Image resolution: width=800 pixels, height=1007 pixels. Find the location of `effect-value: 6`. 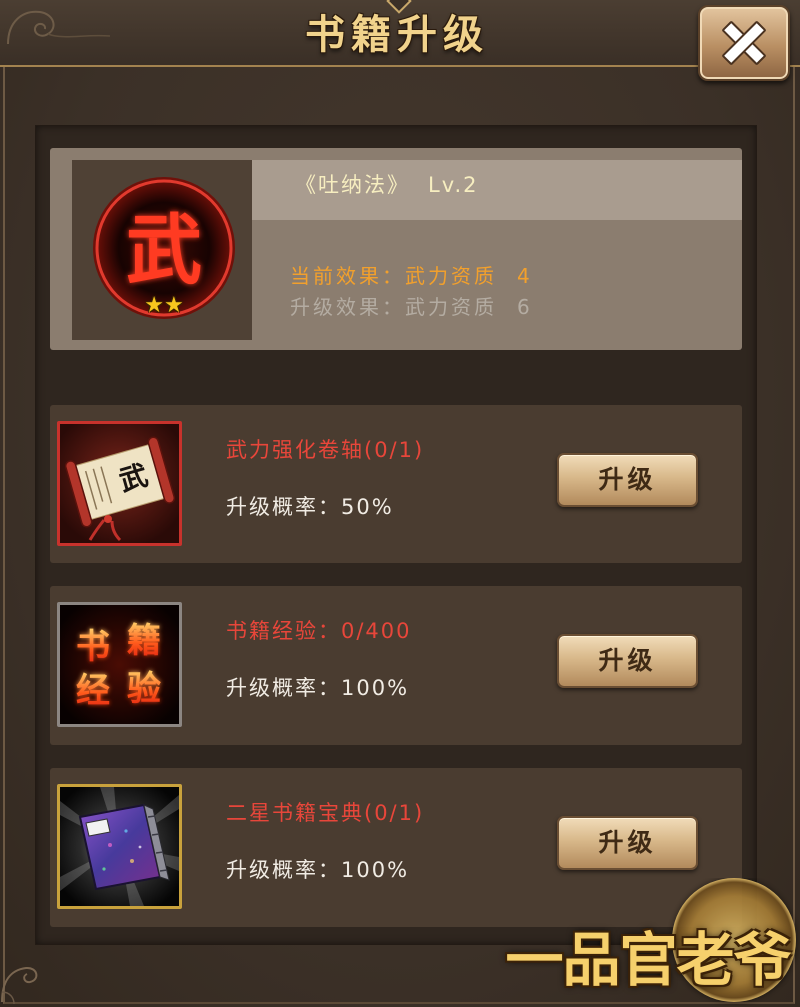

effect-value: 6 is located at coordinates (525, 307).